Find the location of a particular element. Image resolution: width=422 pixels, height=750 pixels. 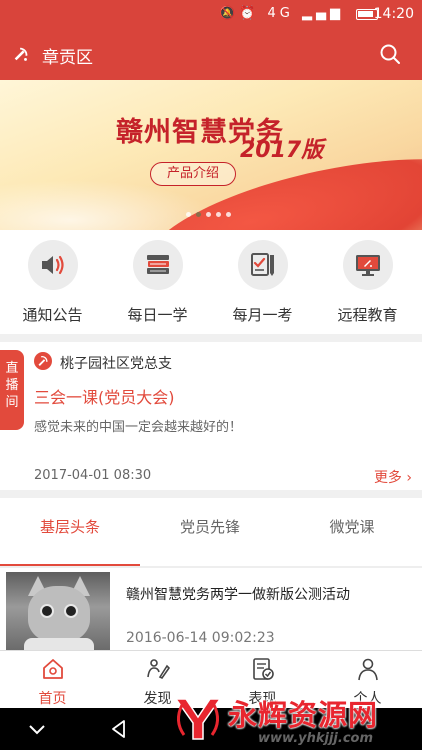

watermark-url: www.yhkjjj.com is located at coordinates (316, 738).